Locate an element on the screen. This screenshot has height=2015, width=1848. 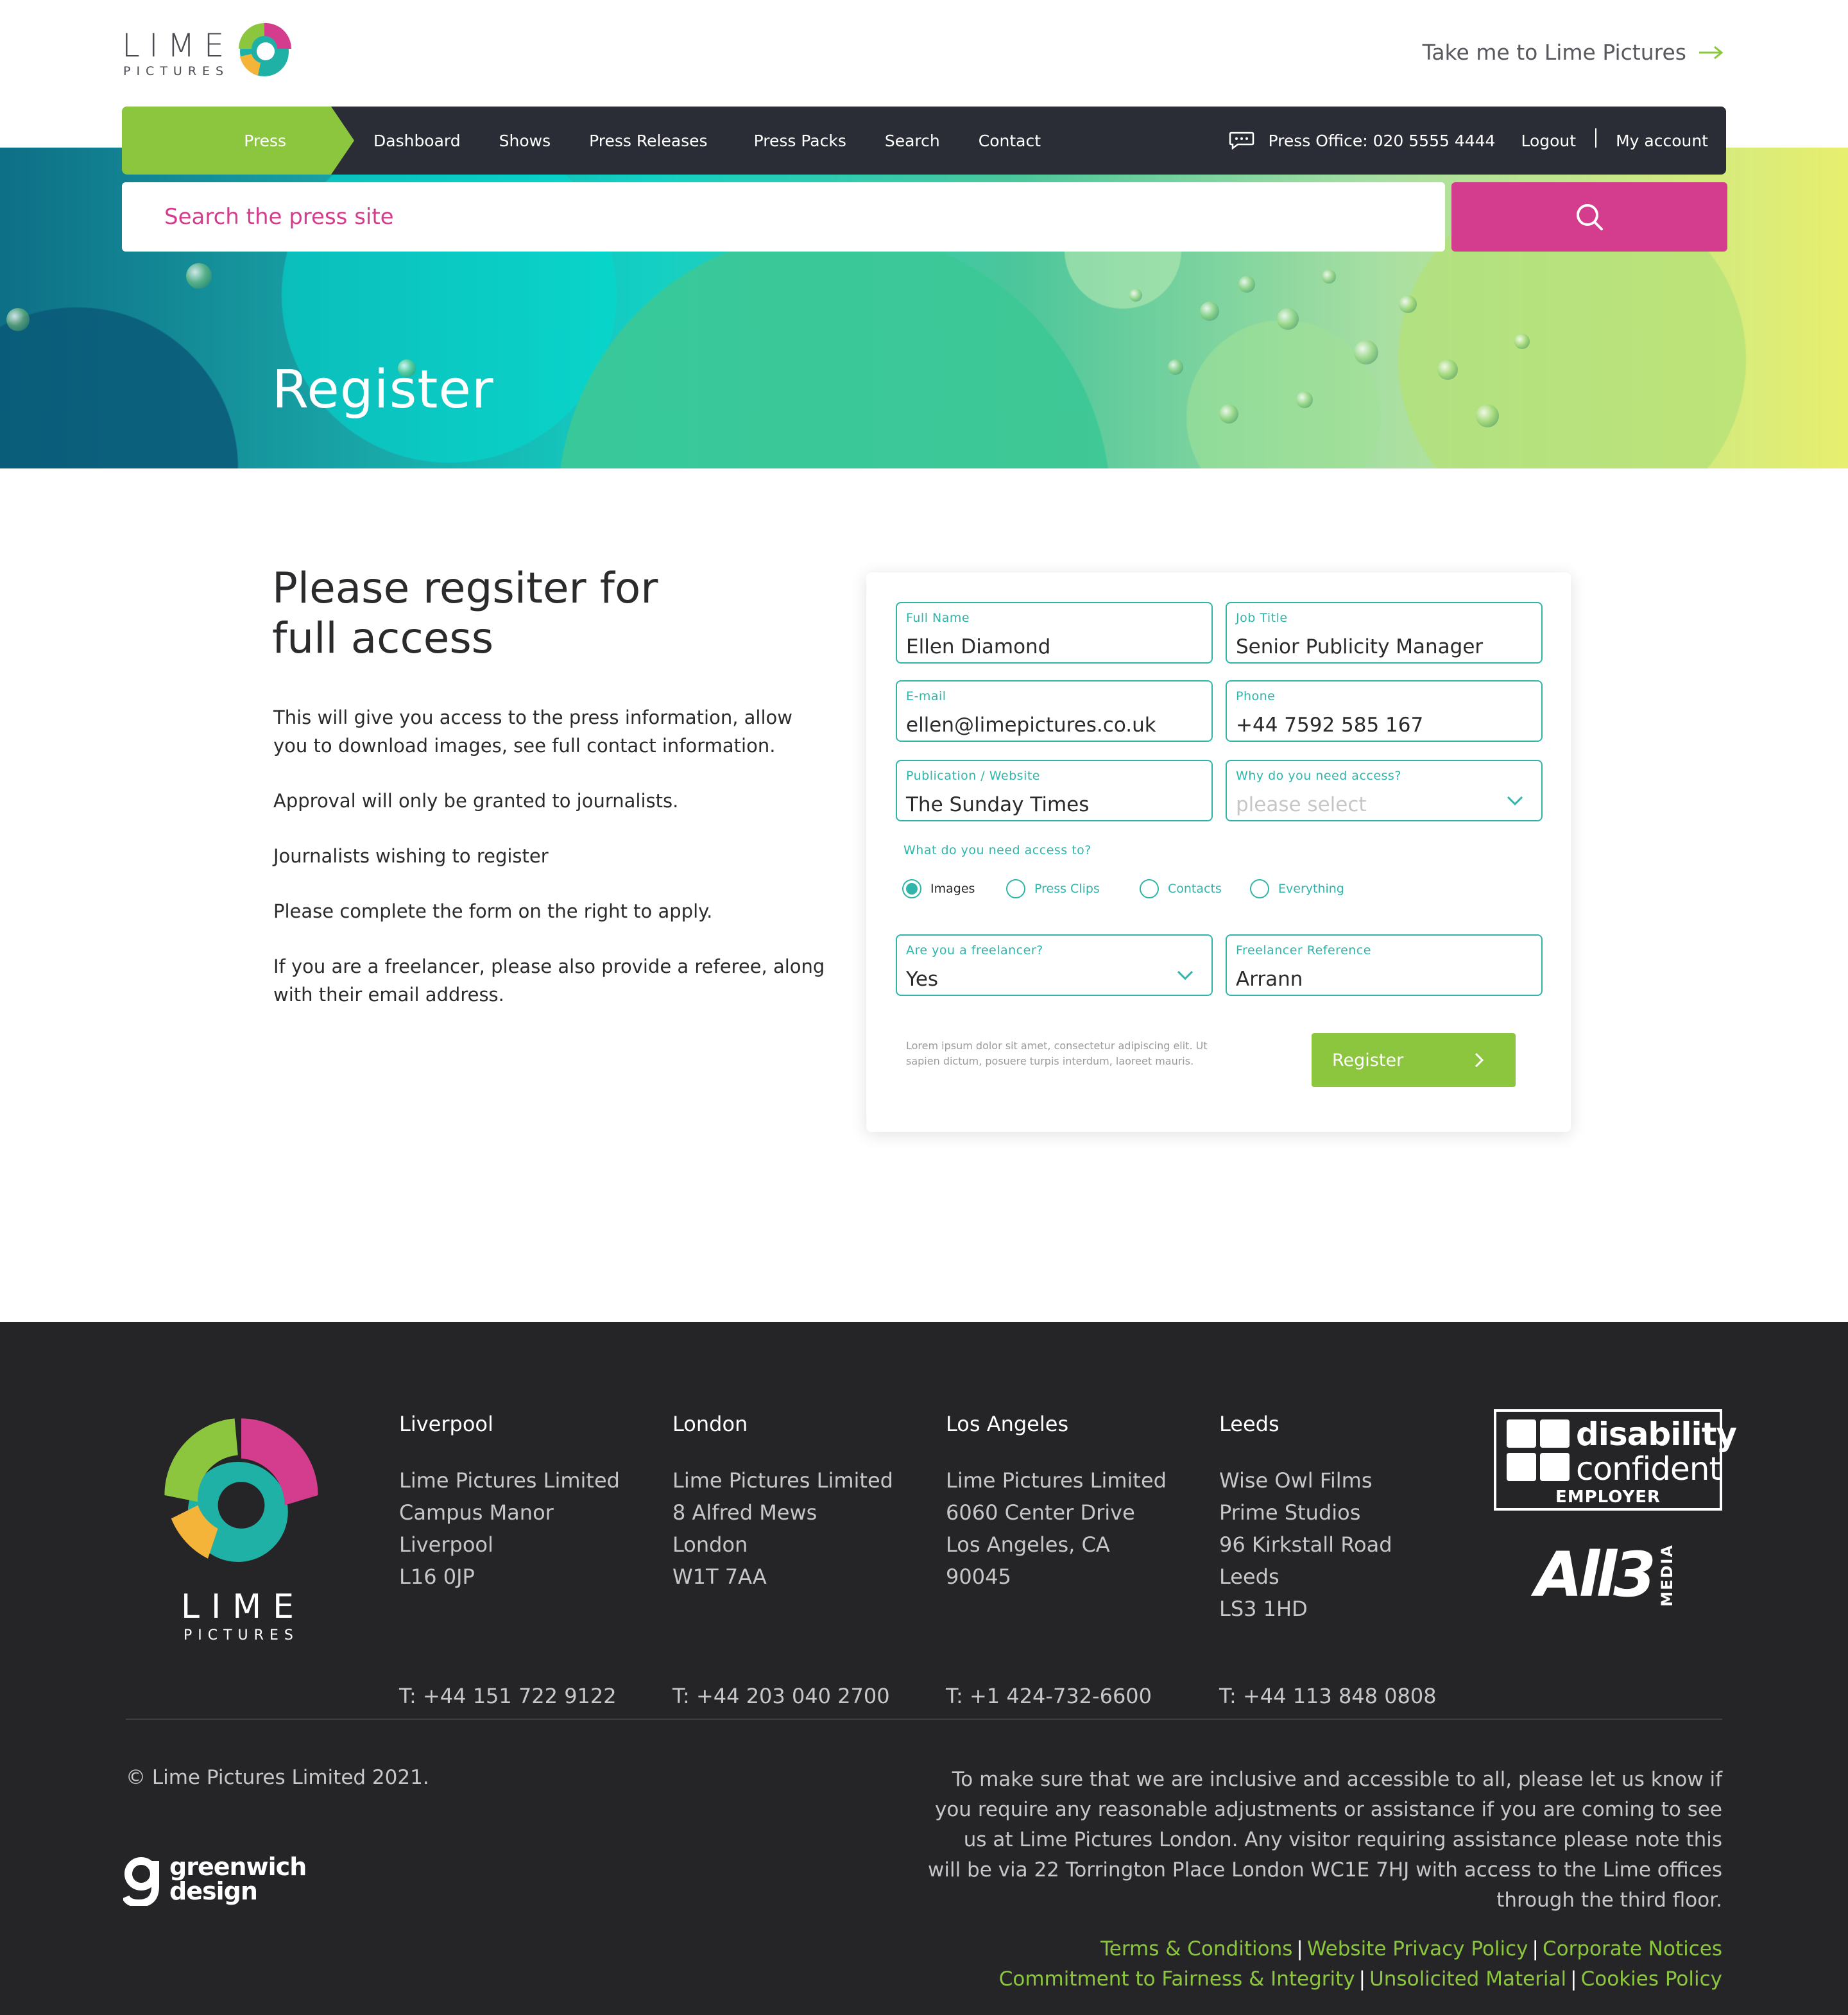
logo-wordmark: LIME is located at coordinates (178, 45).